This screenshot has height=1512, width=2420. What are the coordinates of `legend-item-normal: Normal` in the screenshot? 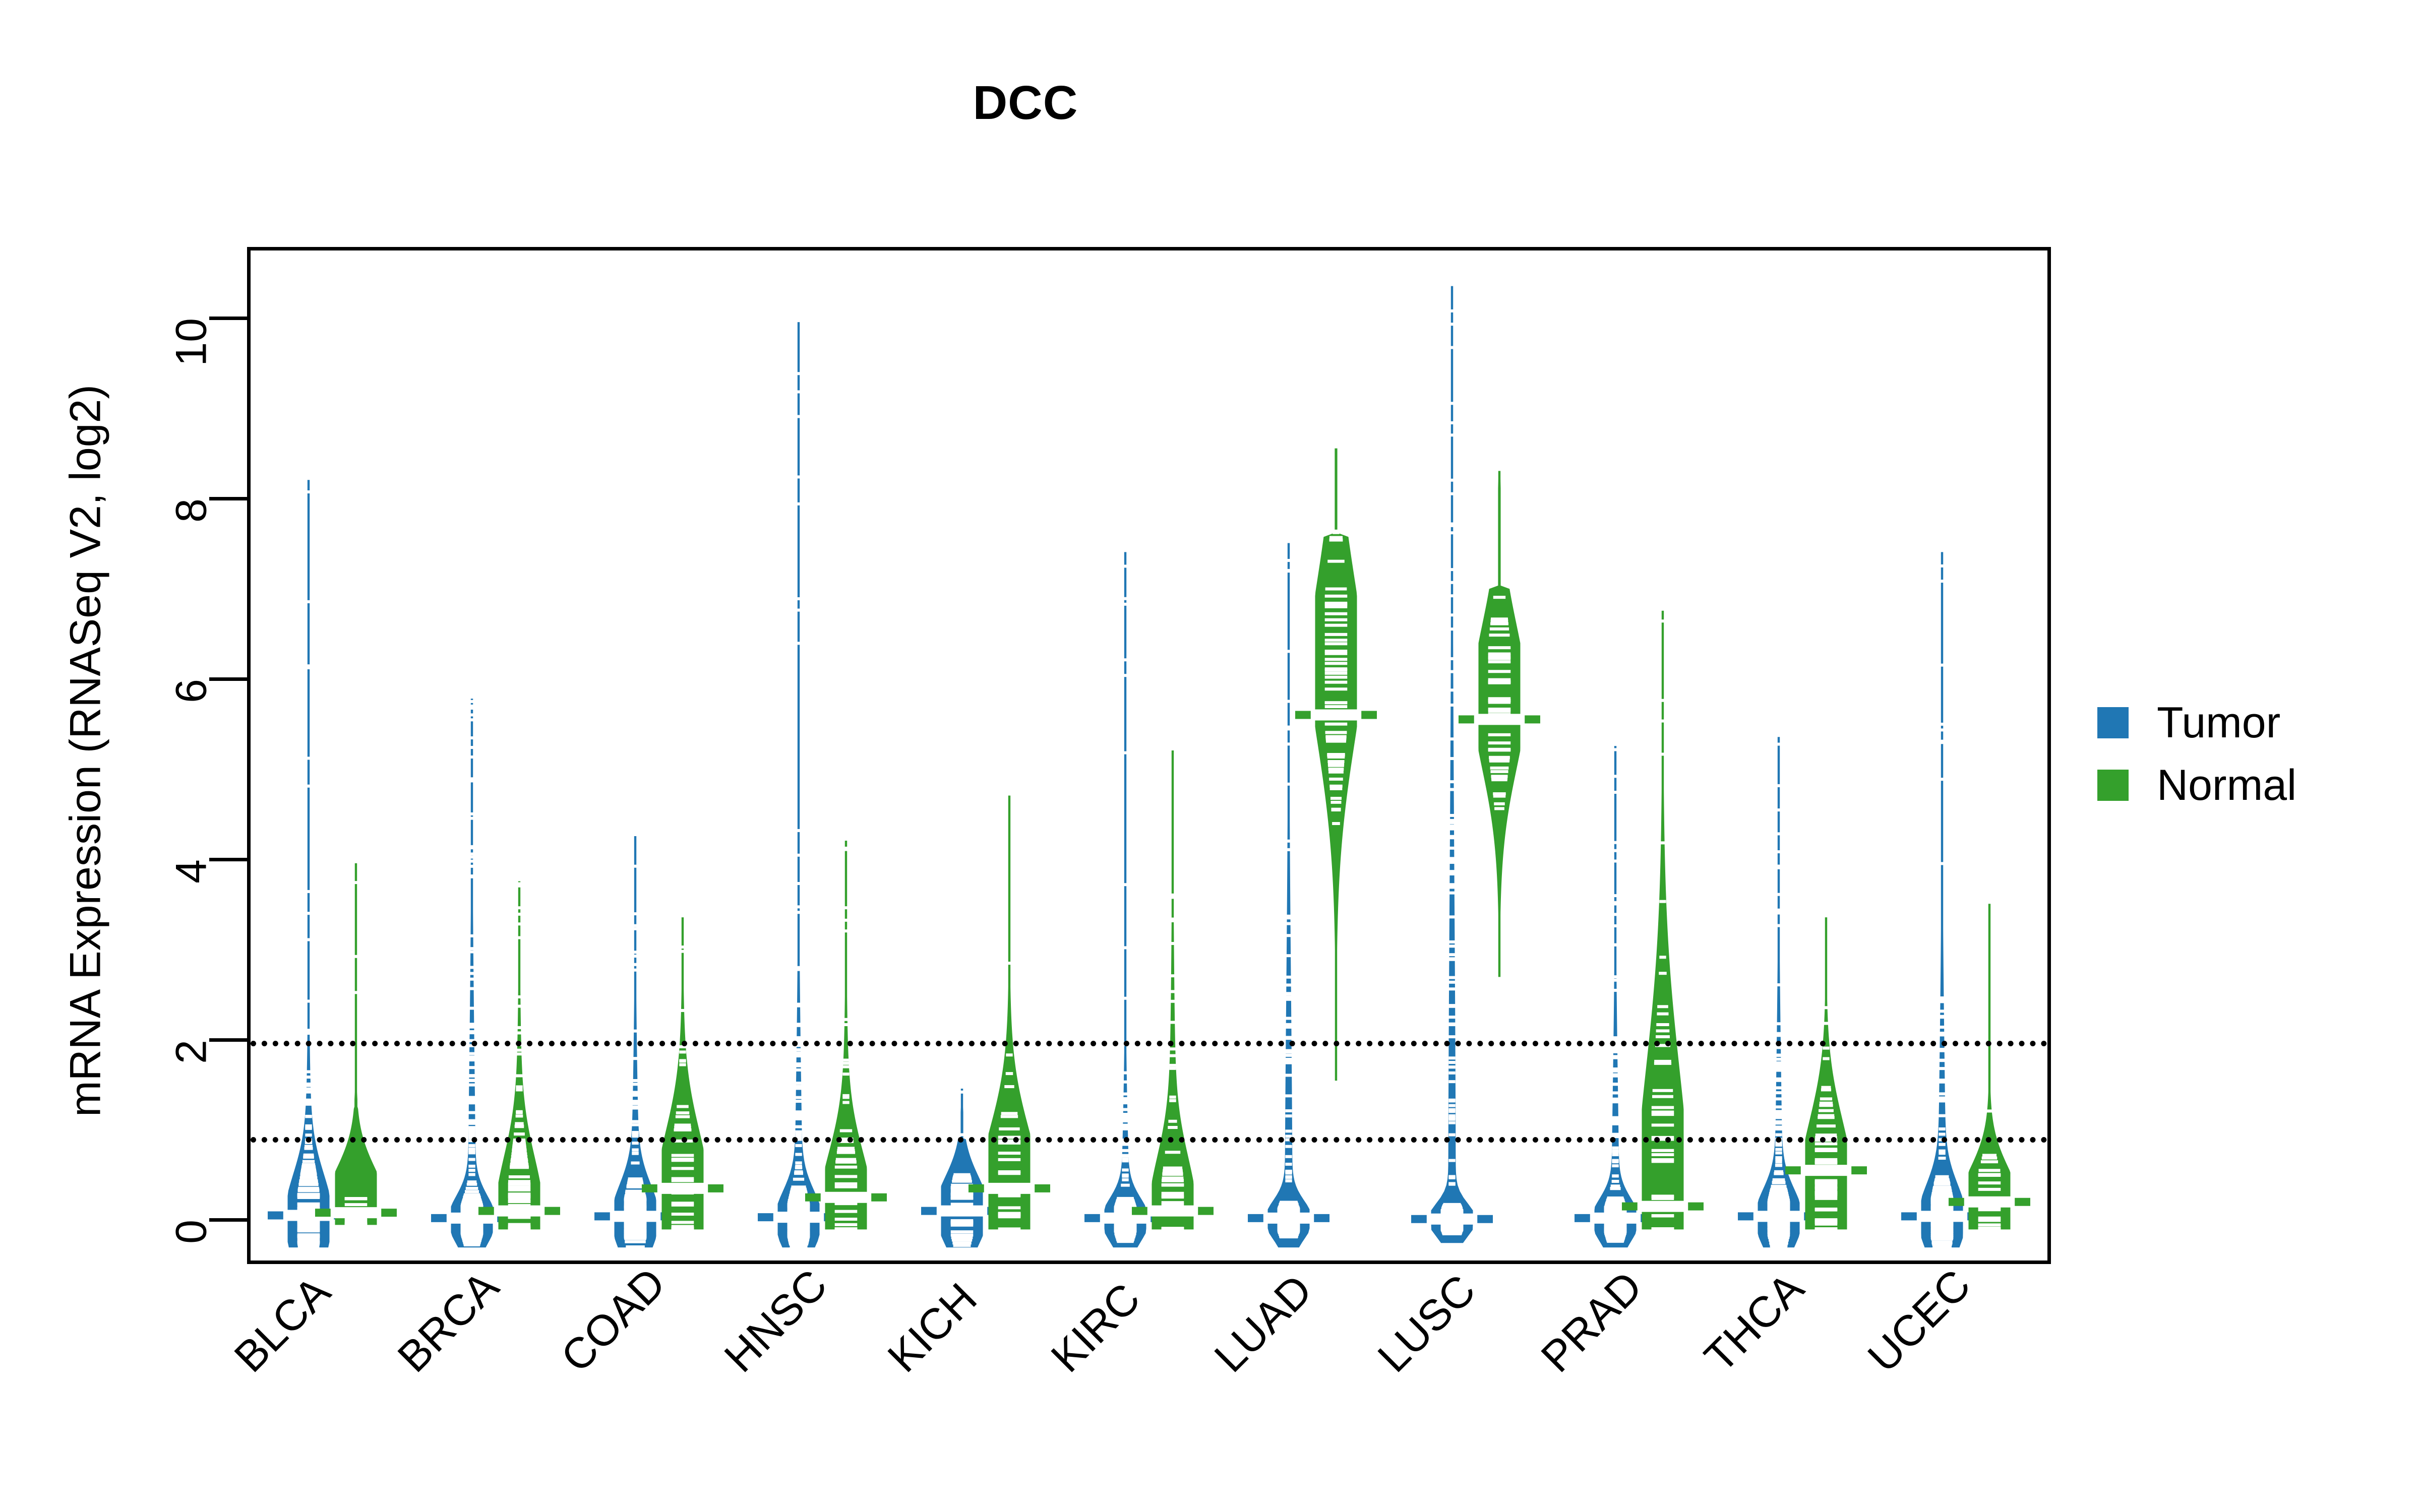 It's located at (2197, 785).